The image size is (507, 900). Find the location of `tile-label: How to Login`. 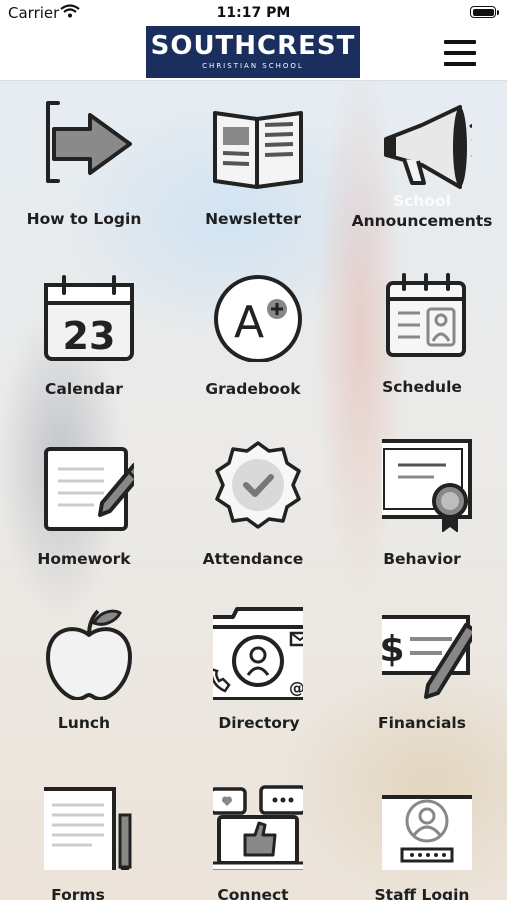

tile-label: How to Login is located at coordinates (84, 219).